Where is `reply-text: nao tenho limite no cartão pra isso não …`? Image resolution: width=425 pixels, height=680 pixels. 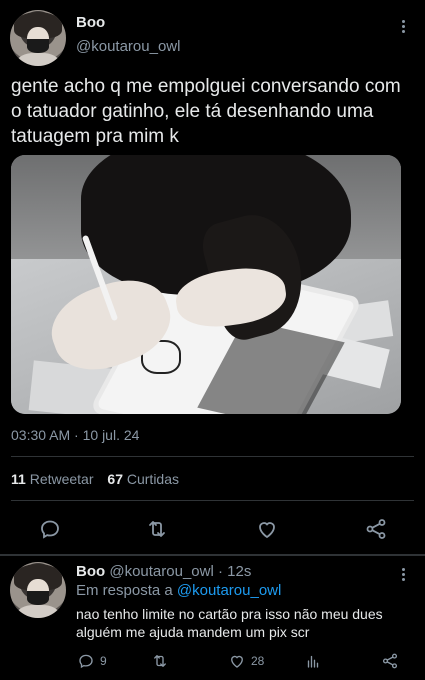 reply-text: nao tenho limite no cartão pra isso não … is located at coordinates (229, 623).